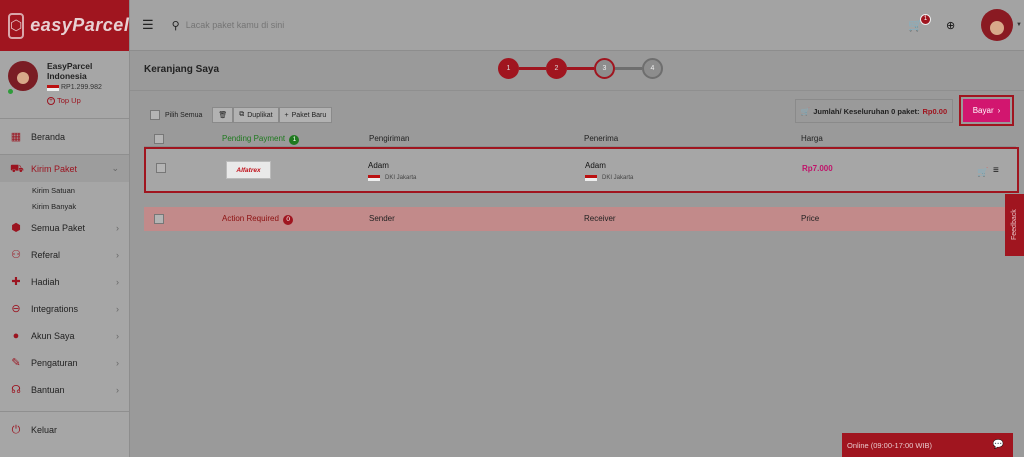  I want to click on total-summary: 🛒 Jumlah/ Keseluruhan 0 paket: Rp0.00, so click(874, 111).